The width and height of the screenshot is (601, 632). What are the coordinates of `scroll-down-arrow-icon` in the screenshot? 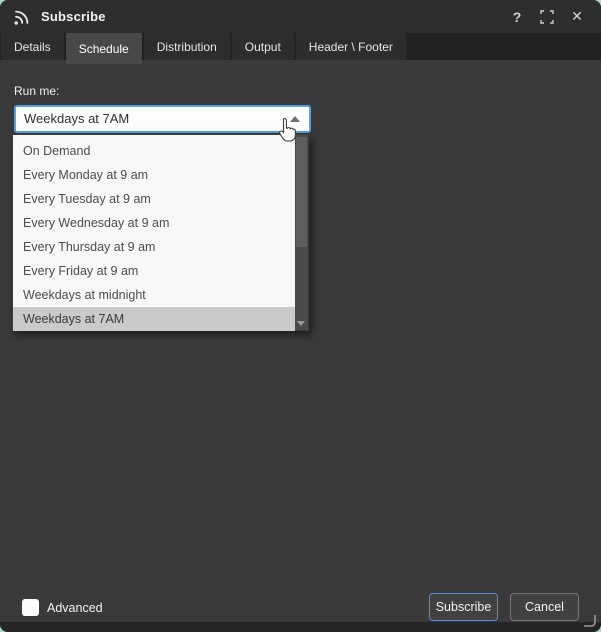 It's located at (301, 323).